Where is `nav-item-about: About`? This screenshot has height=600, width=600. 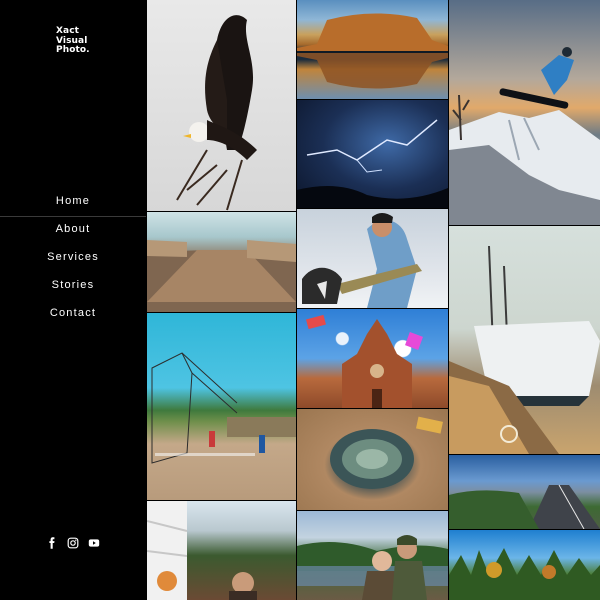 nav-item-about: About is located at coordinates (73, 230).